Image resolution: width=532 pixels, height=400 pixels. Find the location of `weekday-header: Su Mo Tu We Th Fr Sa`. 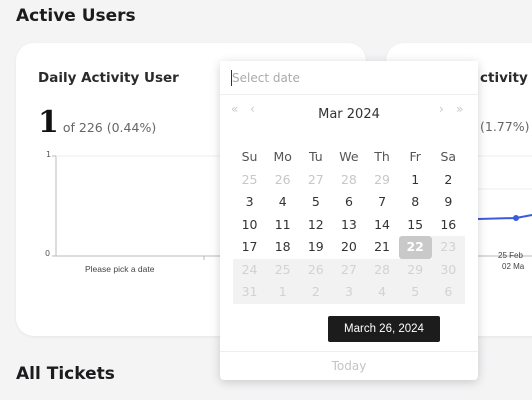

weekday-header: Su Mo Tu We Th Fr Sa is located at coordinates (349, 157).